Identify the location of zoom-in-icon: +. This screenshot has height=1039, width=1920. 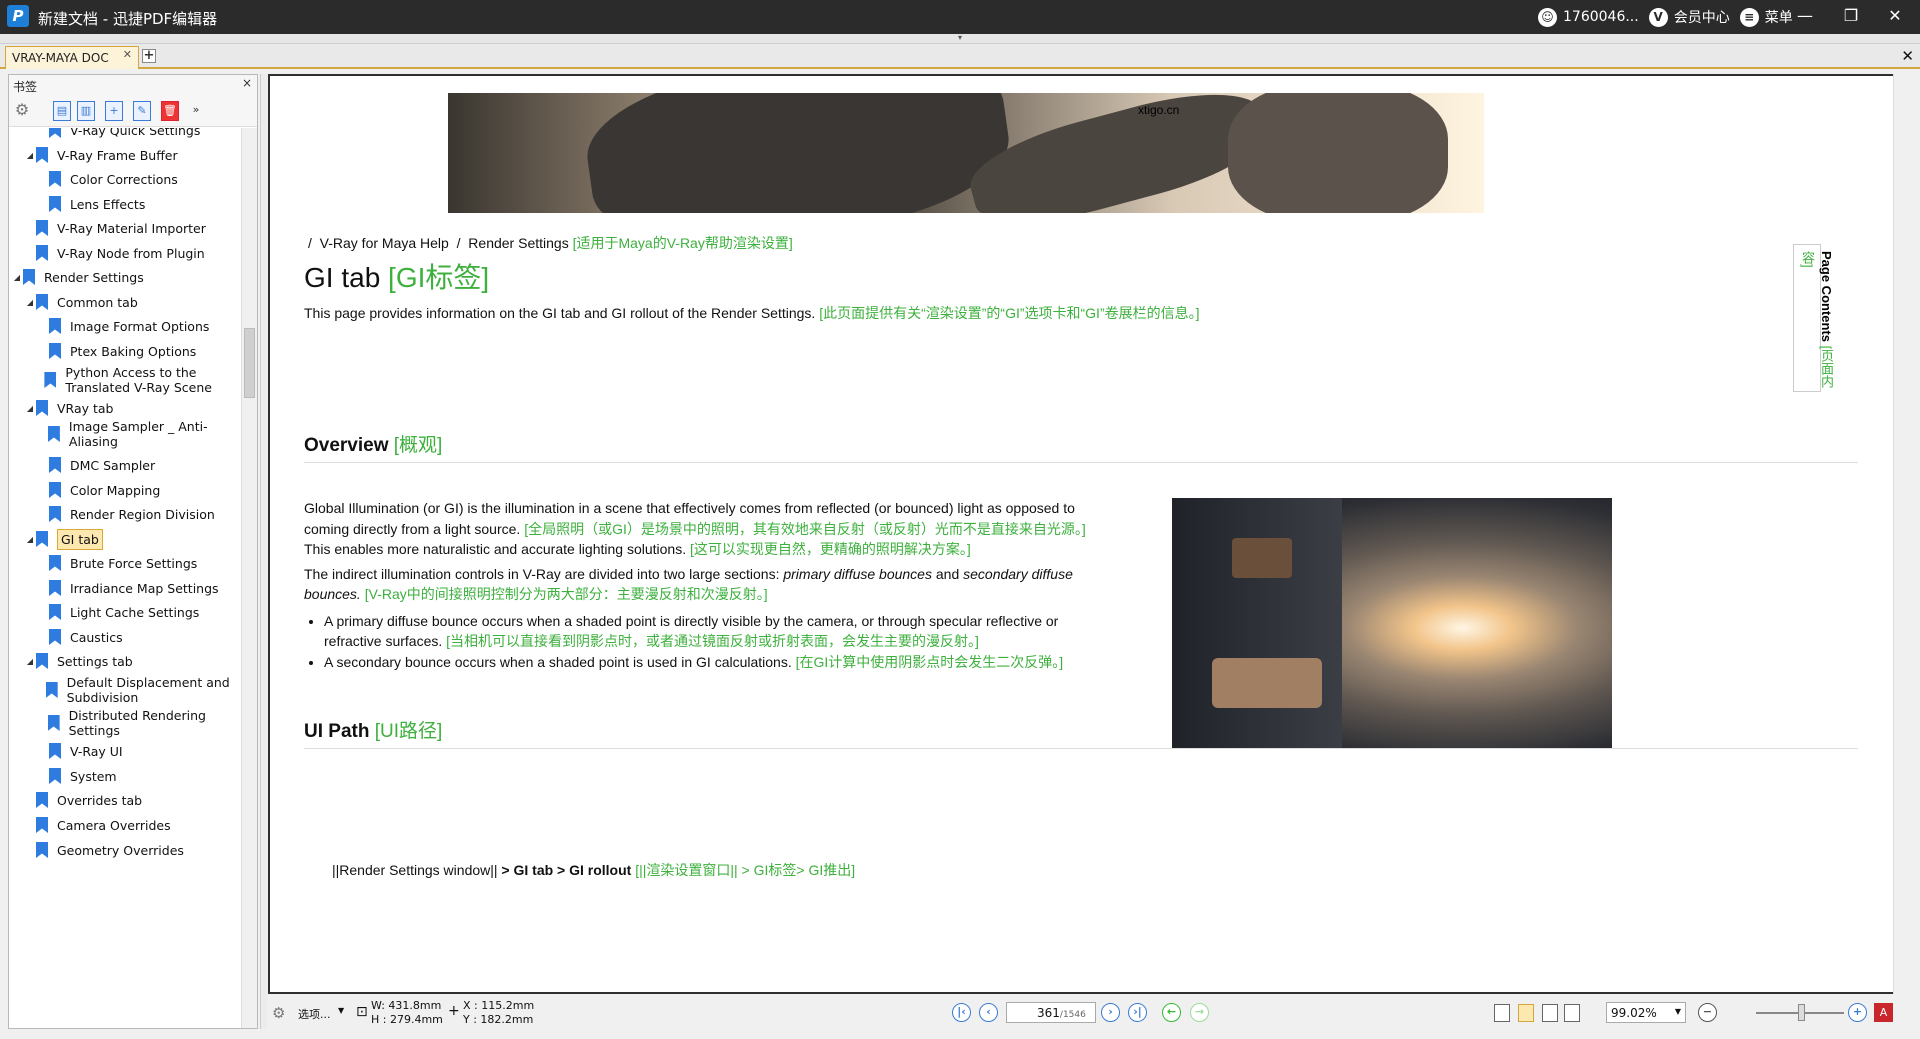
(1857, 1012).